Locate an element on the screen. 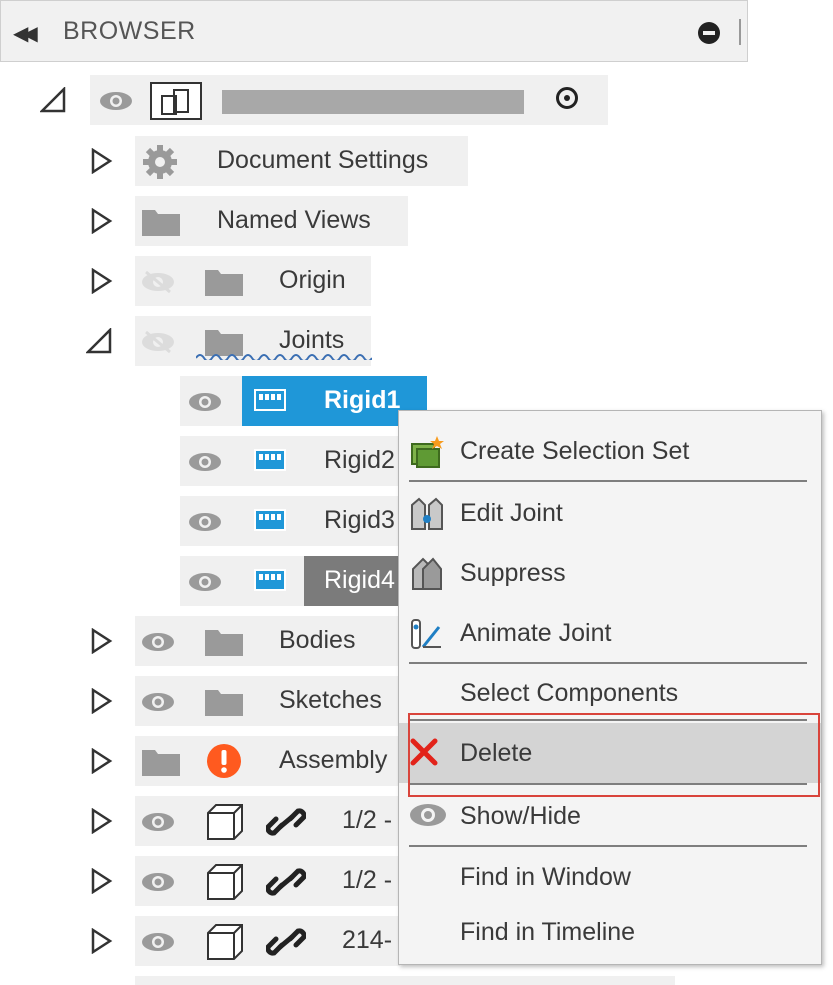 This screenshot has height=985, width=833. menu-item-label: Create Selection Set is located at coordinates (575, 451).